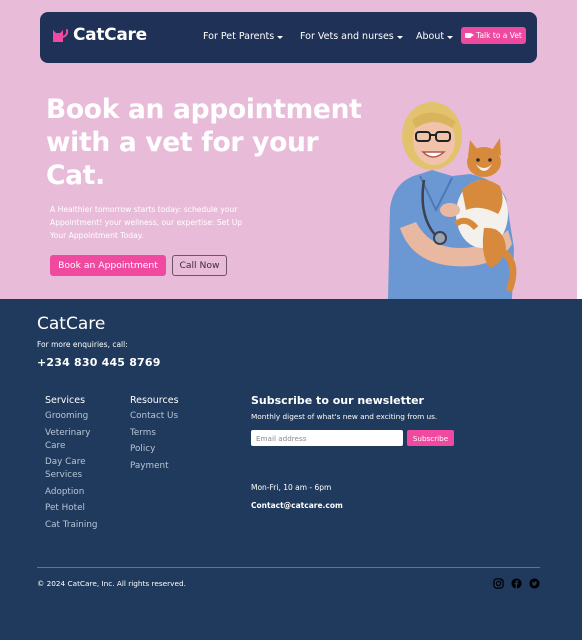 This screenshot has height=640, width=582. Describe the element at coordinates (430, 438) in the screenshot. I see `subscribe-button: Subscribe` at that location.